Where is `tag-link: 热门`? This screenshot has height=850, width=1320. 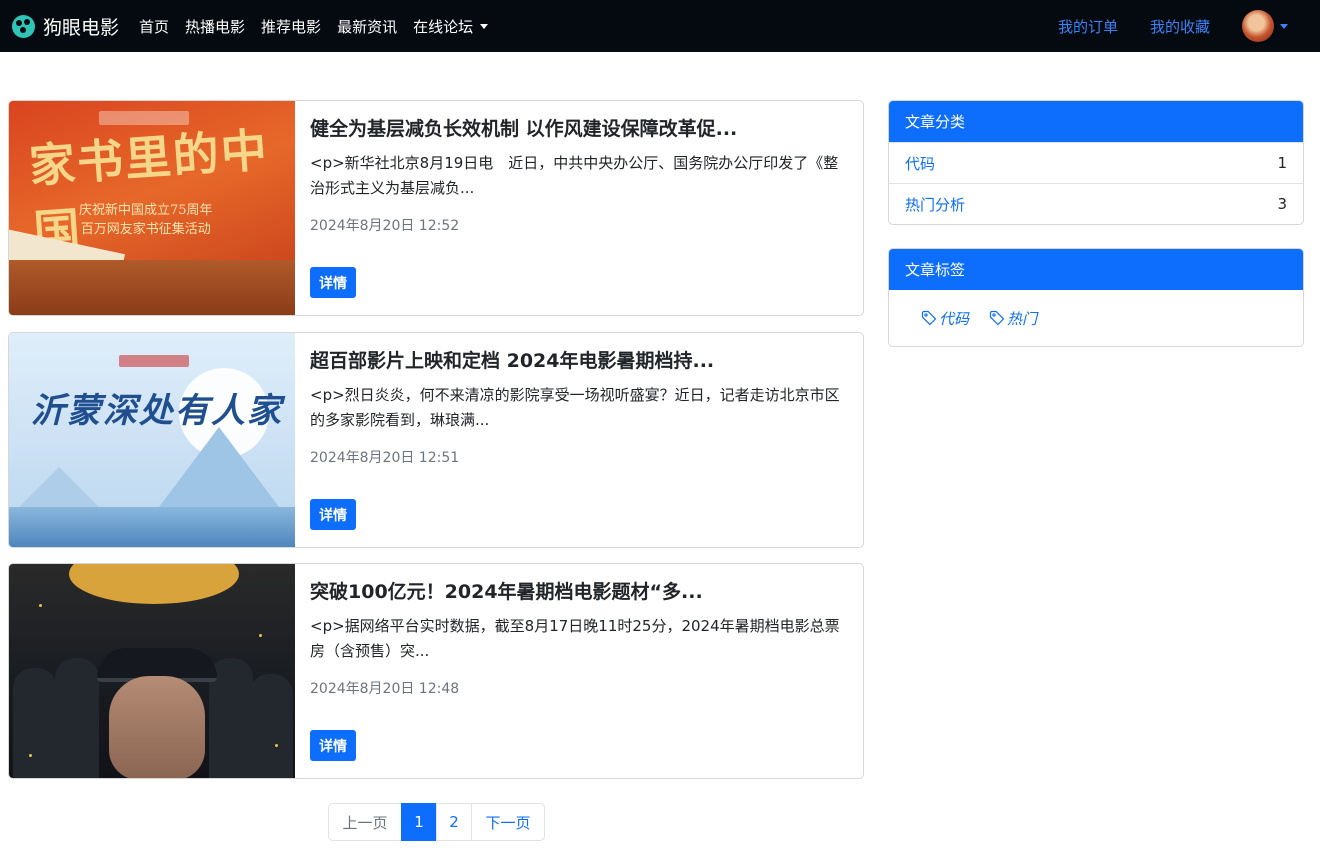 tag-link: 热门 is located at coordinates (1013, 318).